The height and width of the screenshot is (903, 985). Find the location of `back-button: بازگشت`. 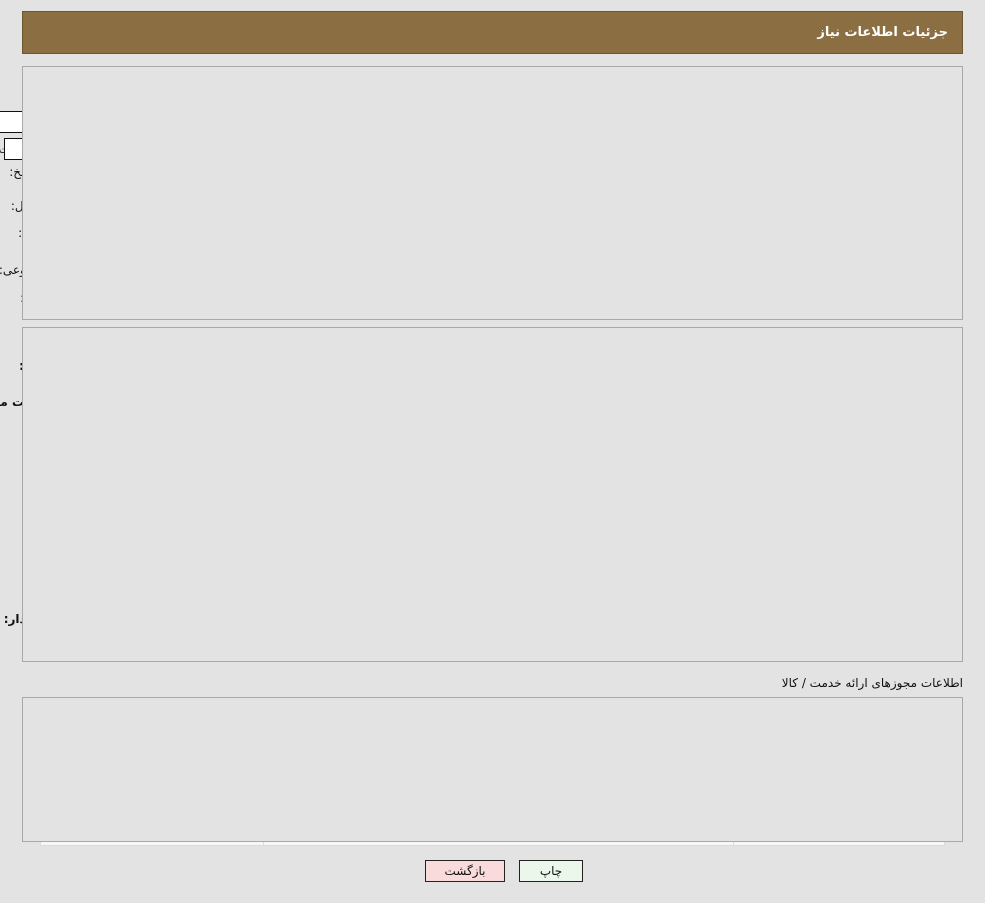

back-button: بازگشت is located at coordinates (465, 871).